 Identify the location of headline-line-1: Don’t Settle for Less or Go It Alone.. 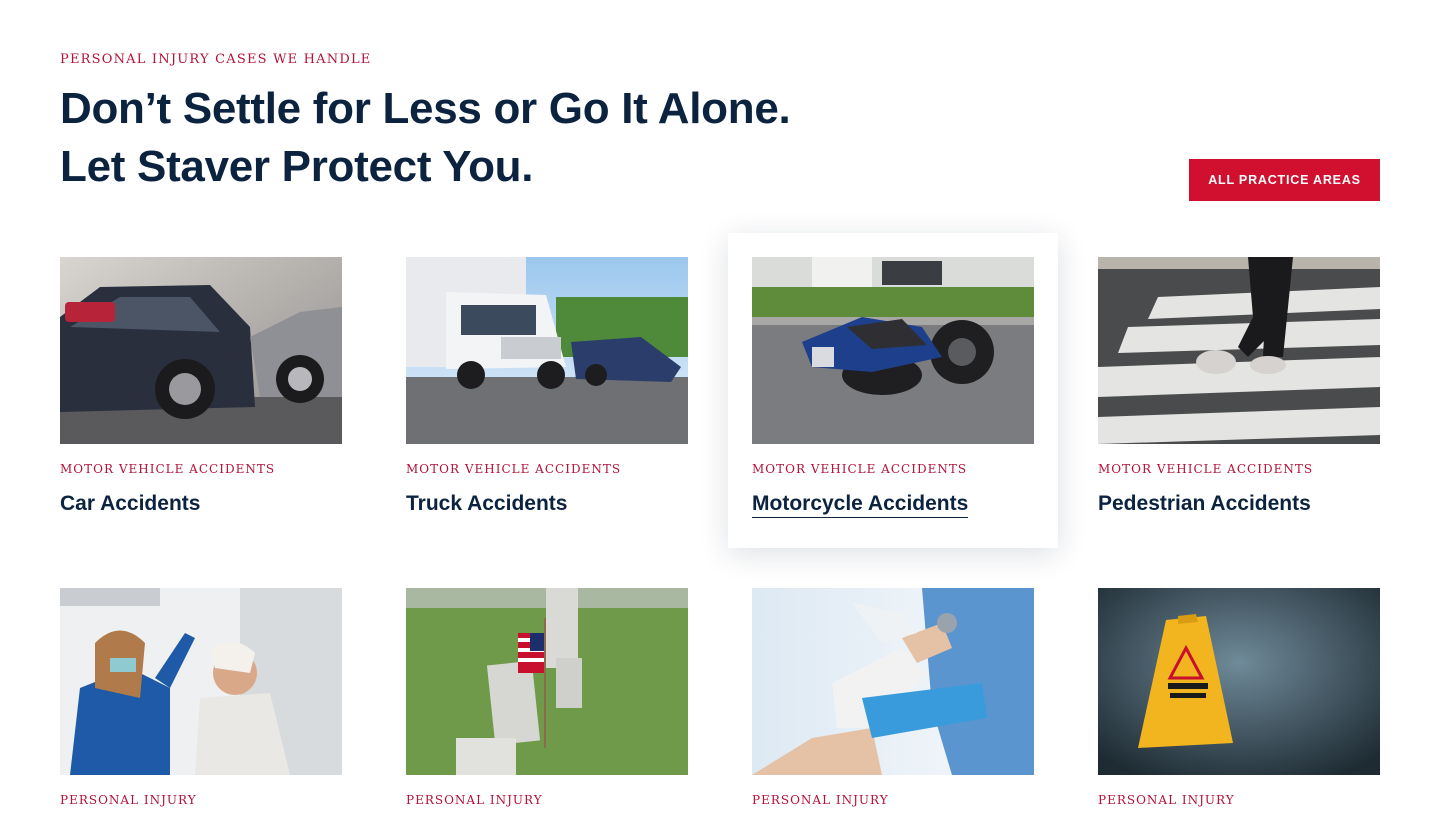
(425, 108).